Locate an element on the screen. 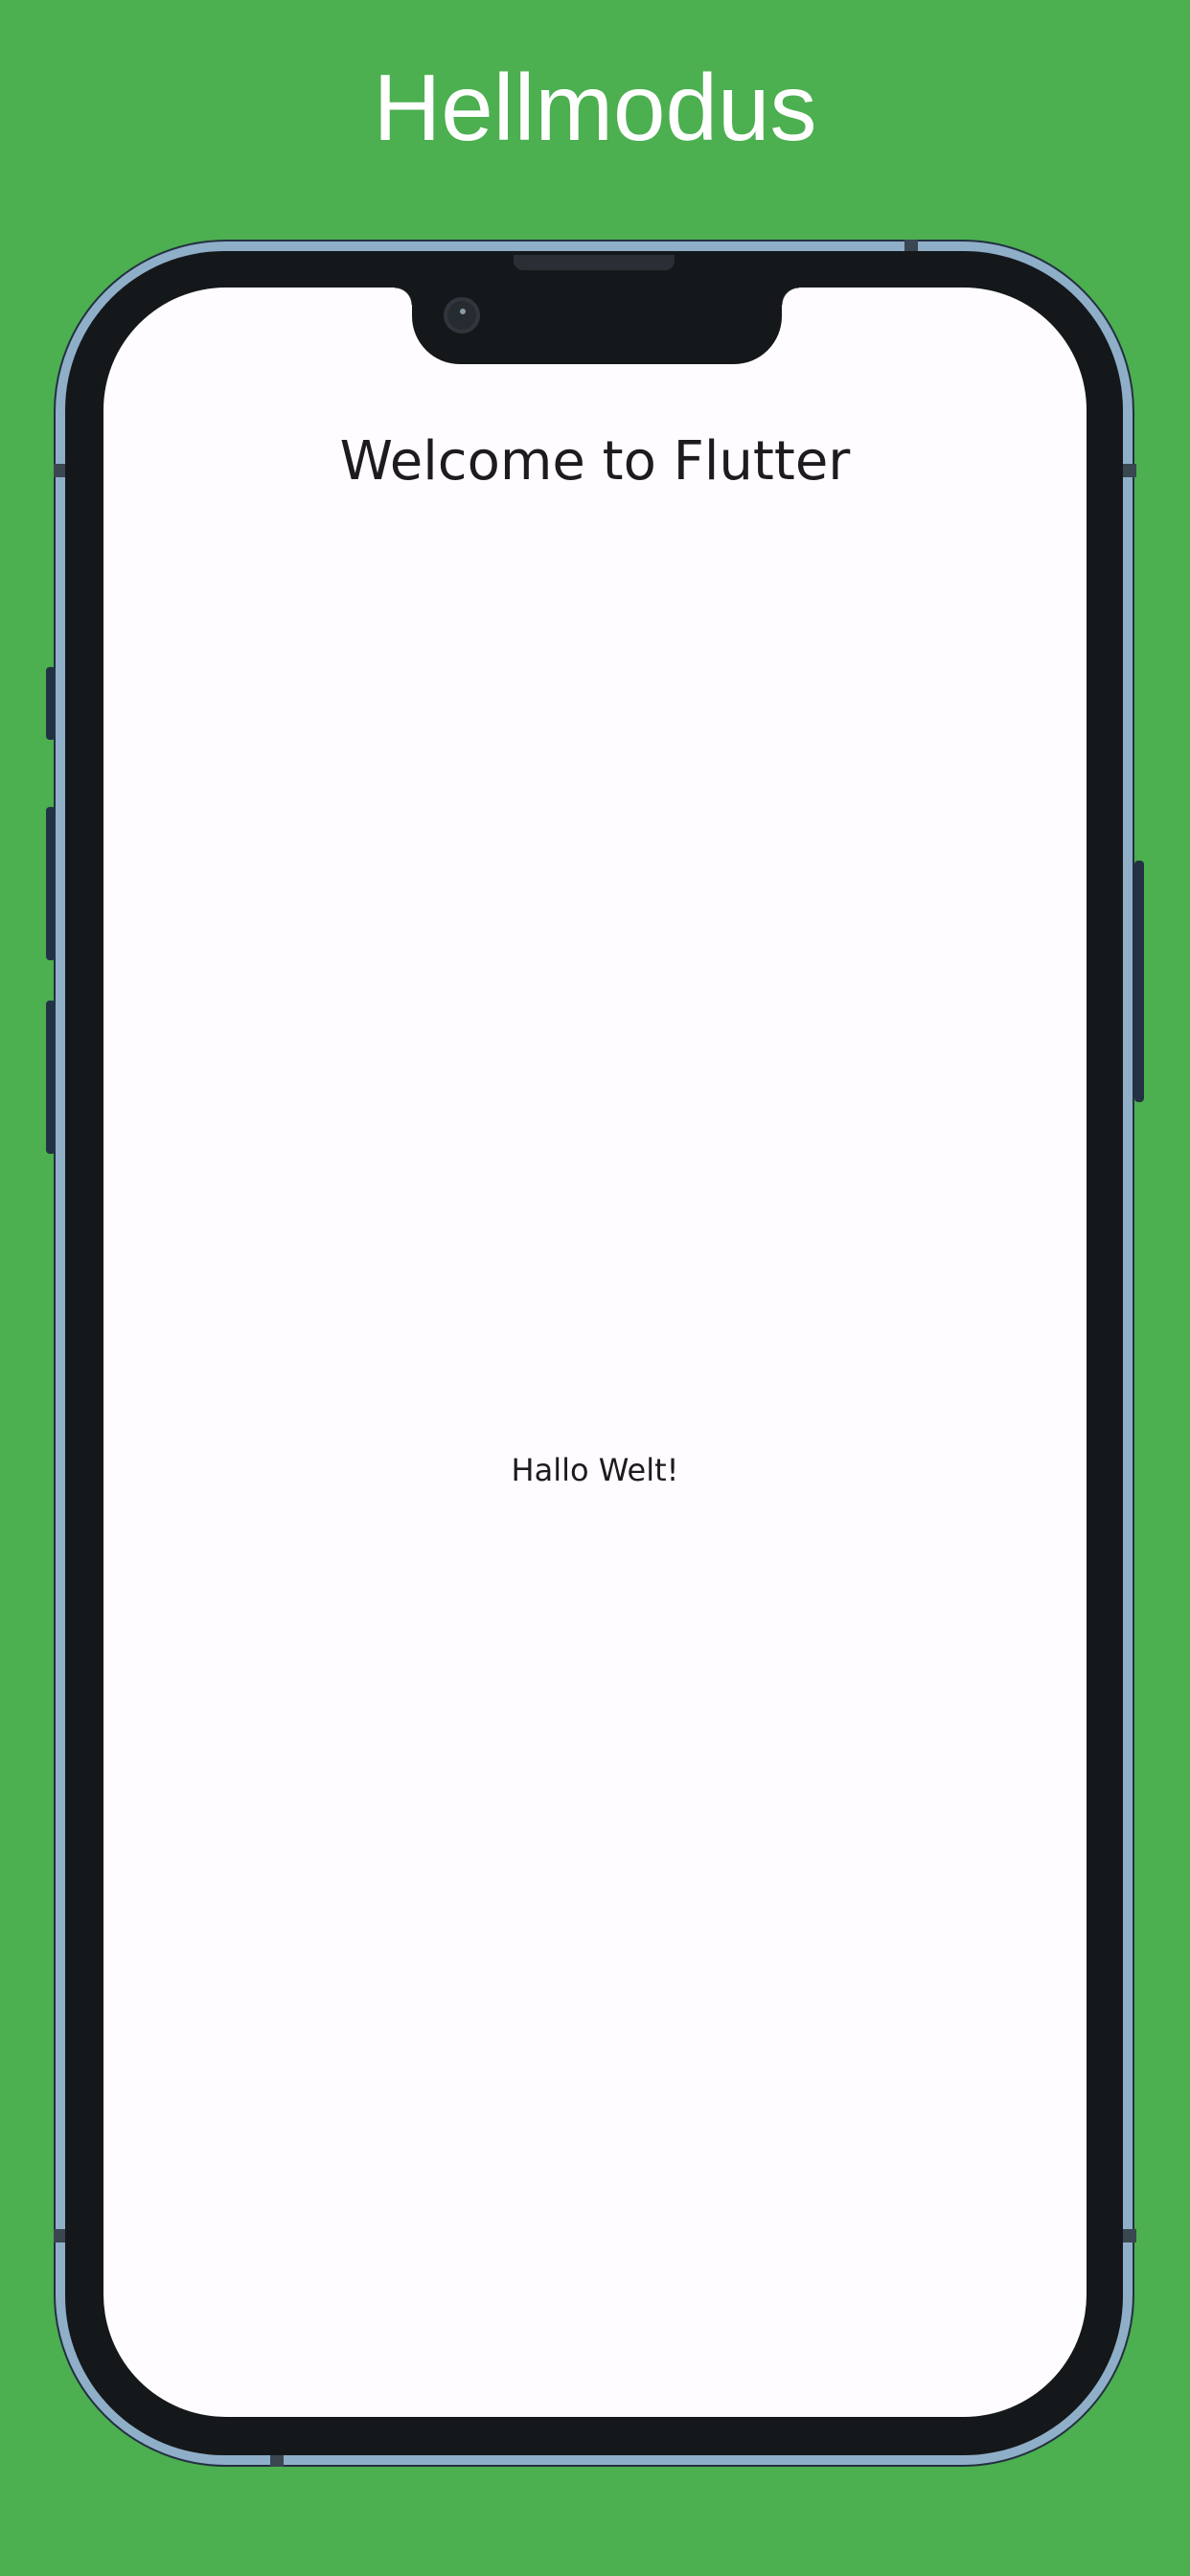  power-button is located at coordinates (1139, 981).